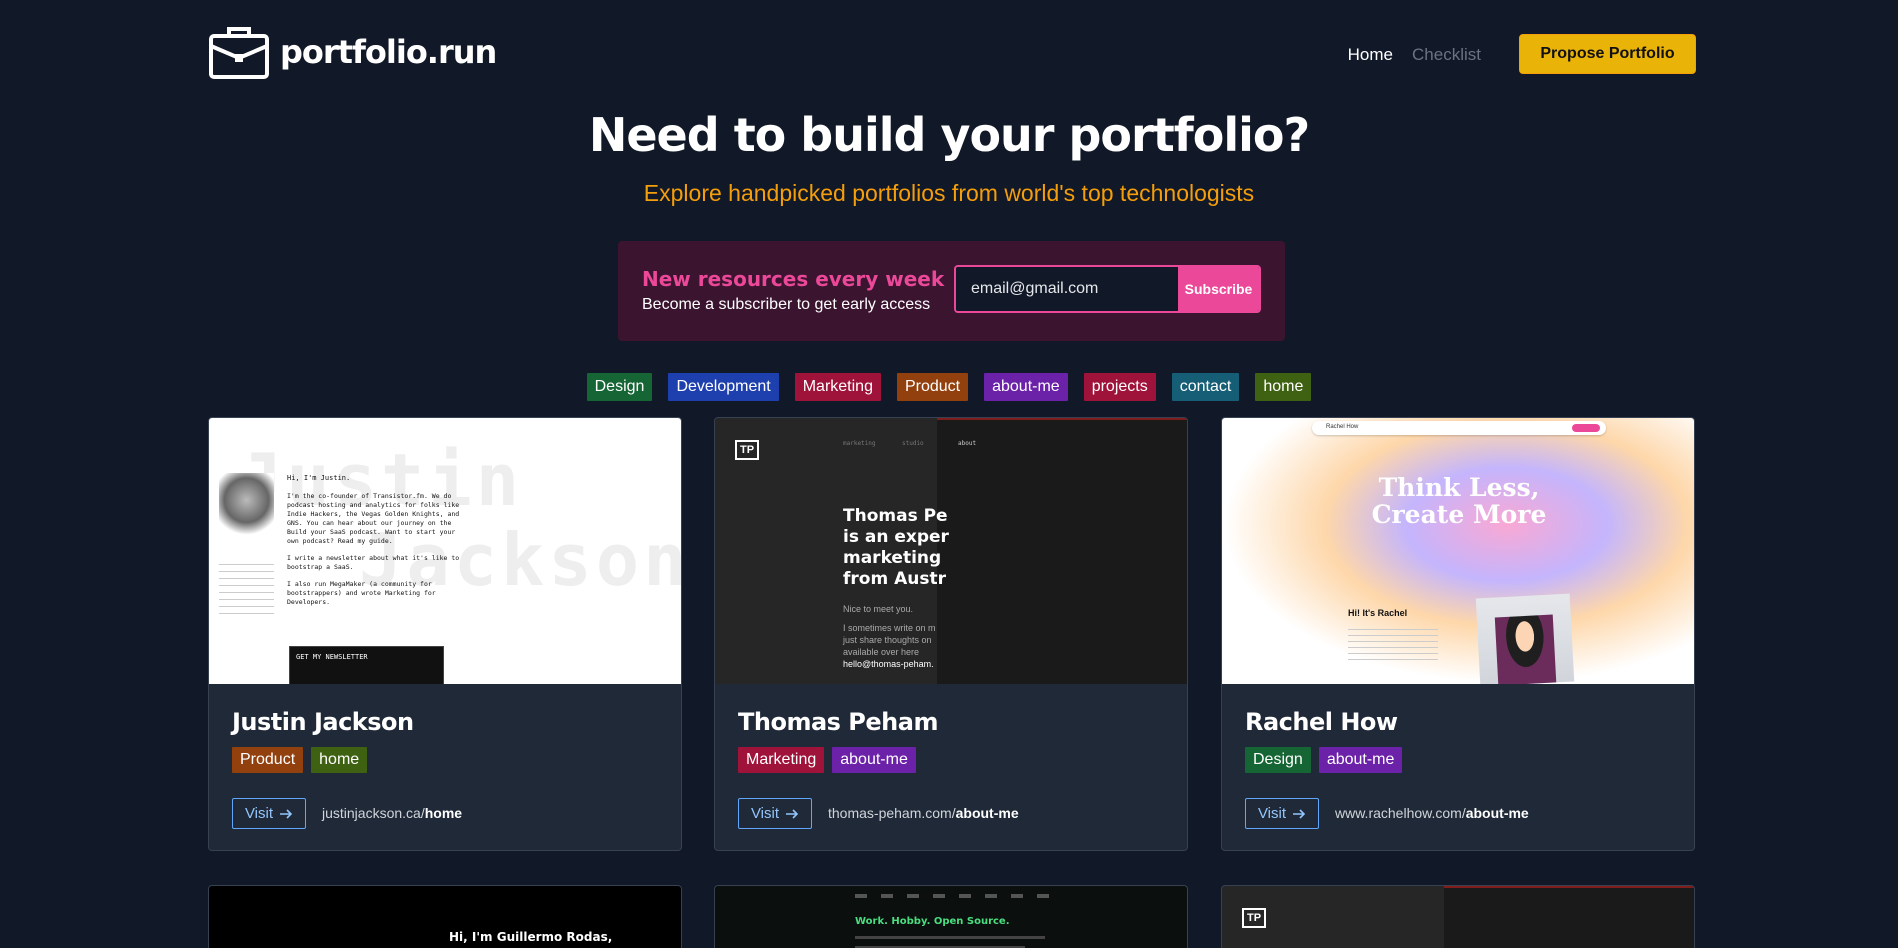  I want to click on subscribe-button: Subscribe, so click(1218, 289).